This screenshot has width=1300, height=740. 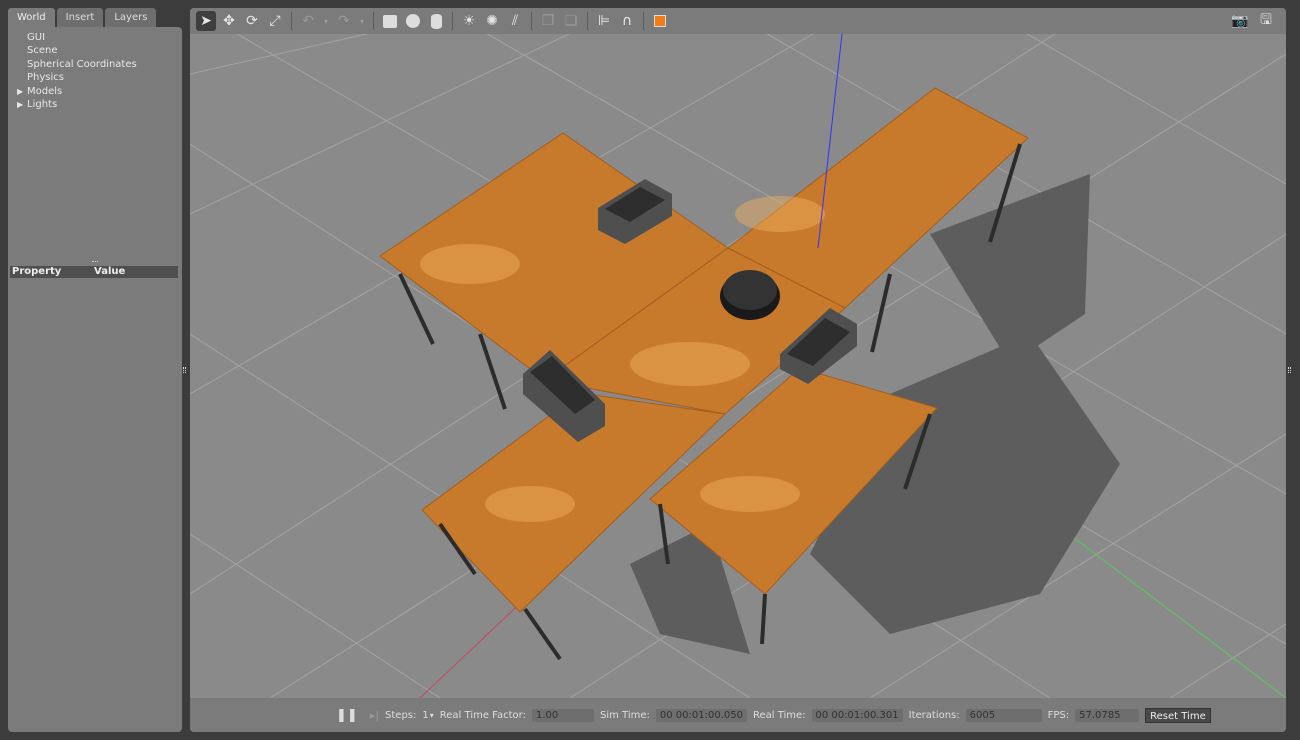 What do you see at coordinates (206, 21) in the screenshot?
I see `select-arrow-icon: ➤` at bounding box center [206, 21].